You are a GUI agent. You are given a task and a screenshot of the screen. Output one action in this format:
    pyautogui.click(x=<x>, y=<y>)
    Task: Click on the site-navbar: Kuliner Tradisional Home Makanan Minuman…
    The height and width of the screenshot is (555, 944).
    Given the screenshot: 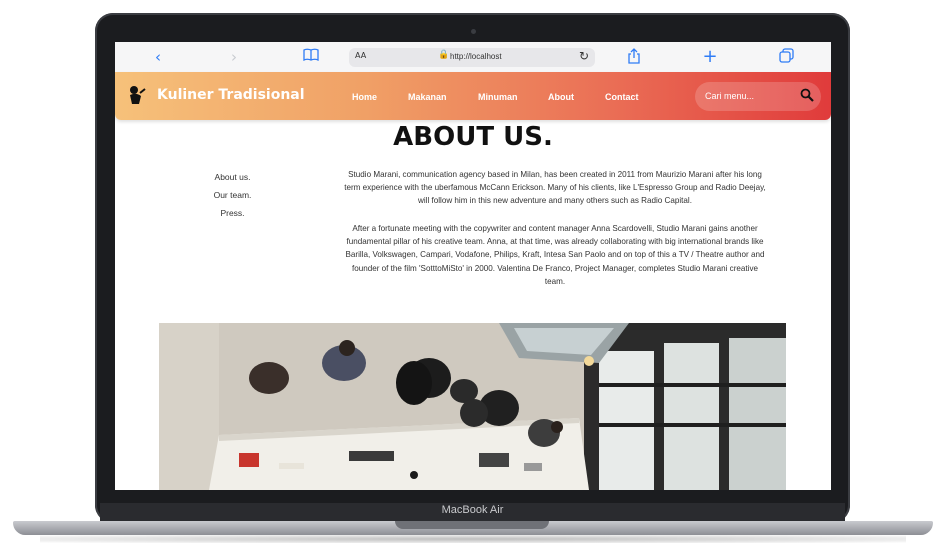 What is the action you would take?
    pyautogui.click(x=473, y=96)
    